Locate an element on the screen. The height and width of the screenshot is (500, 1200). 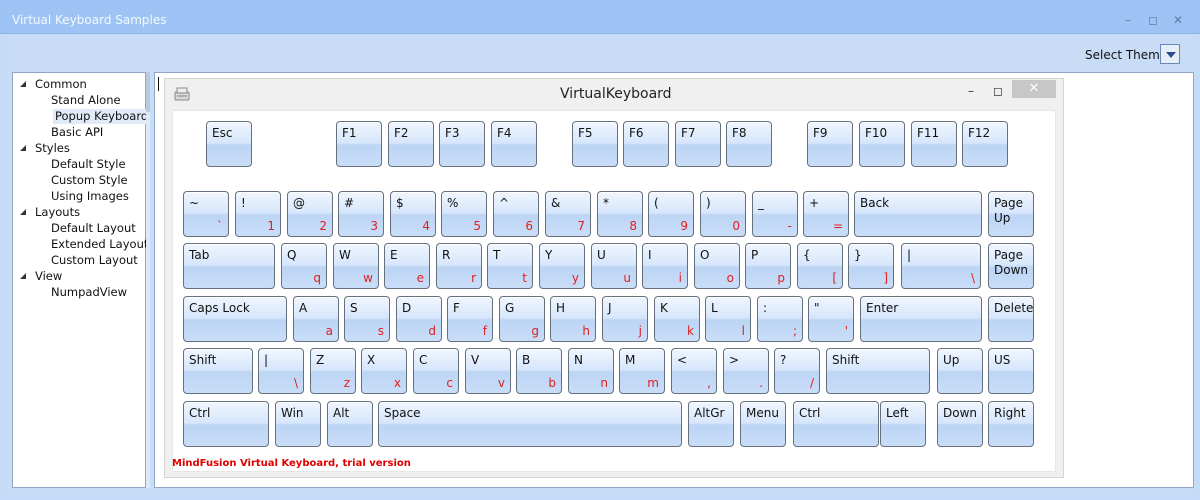
key: Down is located at coordinates (960, 424).